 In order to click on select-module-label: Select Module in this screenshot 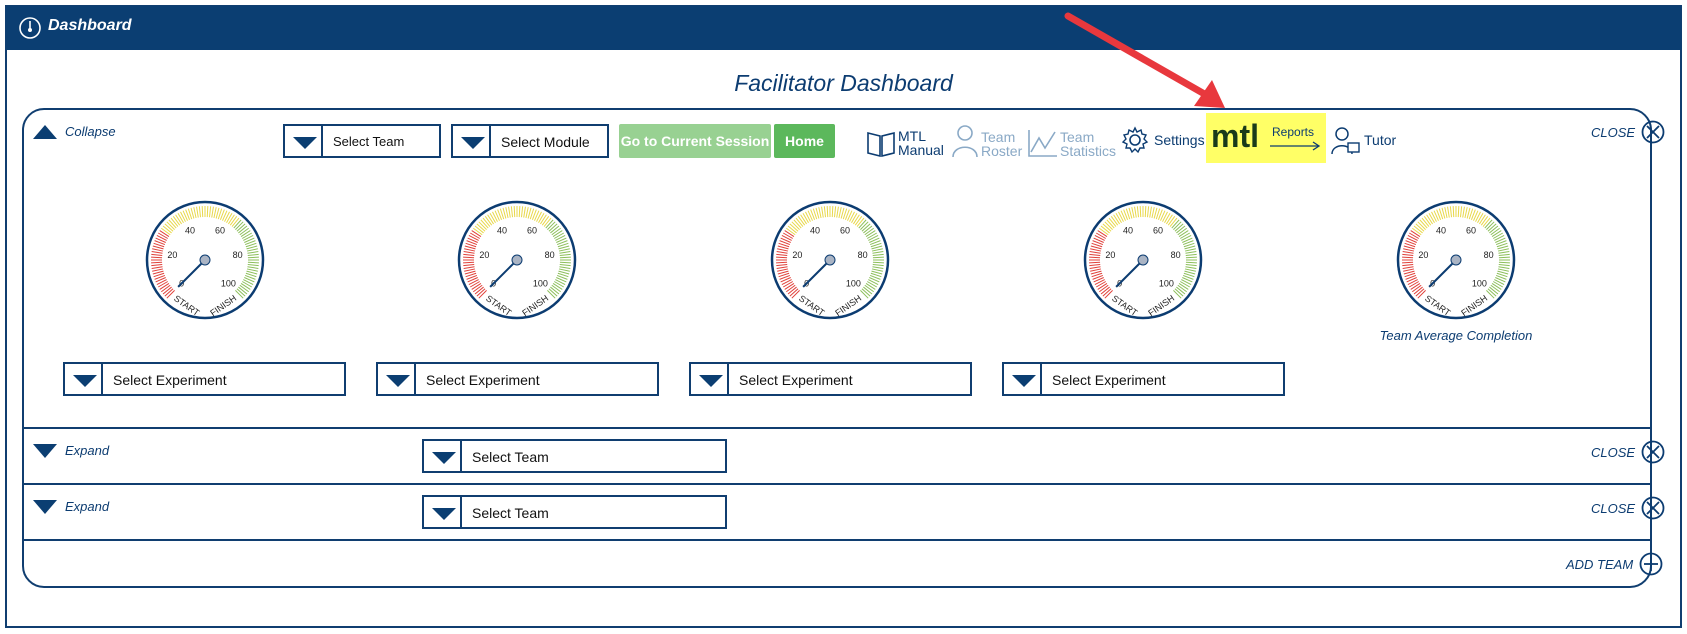, I will do `click(545, 142)`.